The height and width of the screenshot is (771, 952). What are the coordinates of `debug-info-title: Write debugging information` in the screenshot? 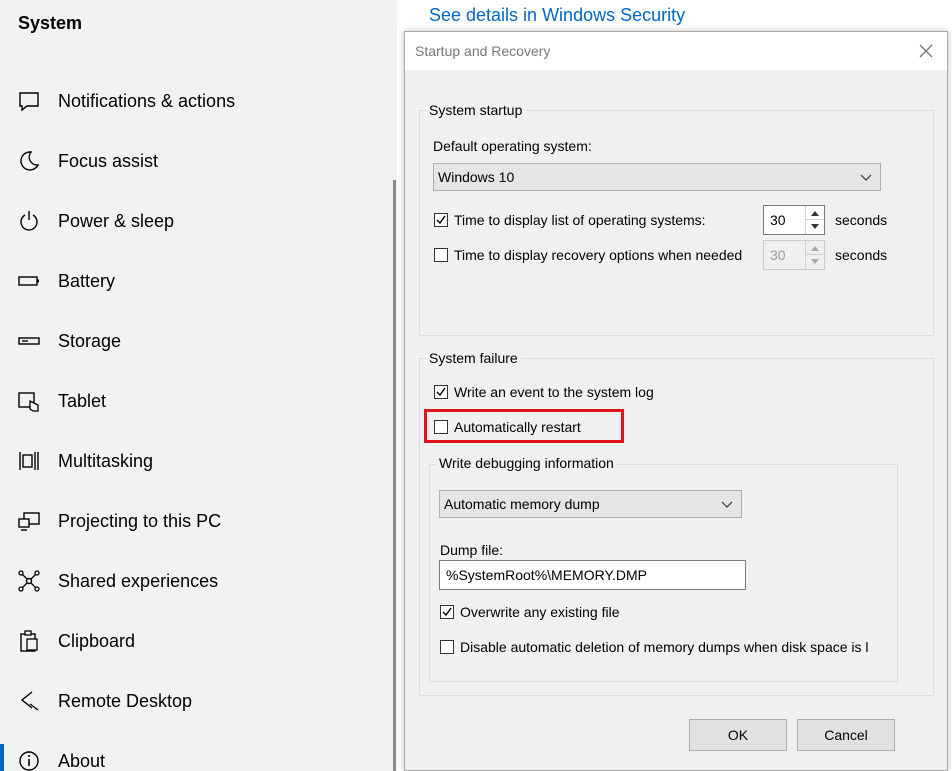 It's located at (526, 463).